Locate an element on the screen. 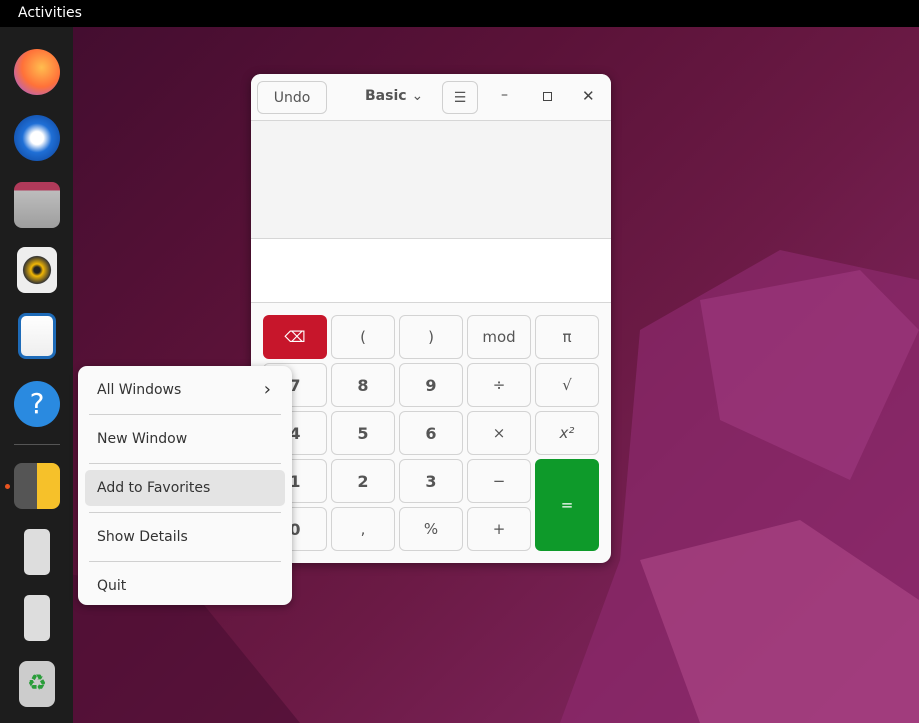  rhythmbox-icon is located at coordinates (37, 270).